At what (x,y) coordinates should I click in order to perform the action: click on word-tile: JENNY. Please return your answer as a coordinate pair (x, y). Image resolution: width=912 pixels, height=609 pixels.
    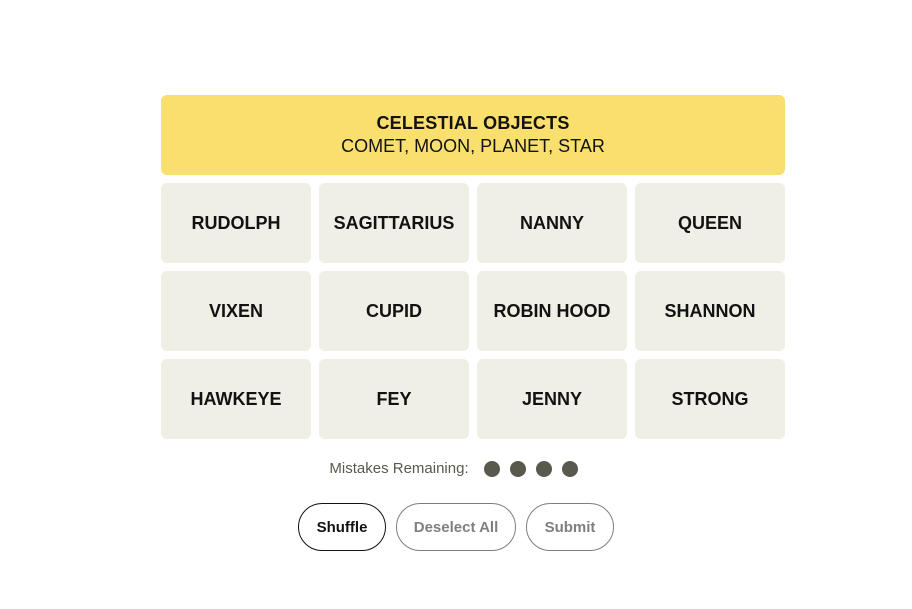
    Looking at the image, I should click on (552, 399).